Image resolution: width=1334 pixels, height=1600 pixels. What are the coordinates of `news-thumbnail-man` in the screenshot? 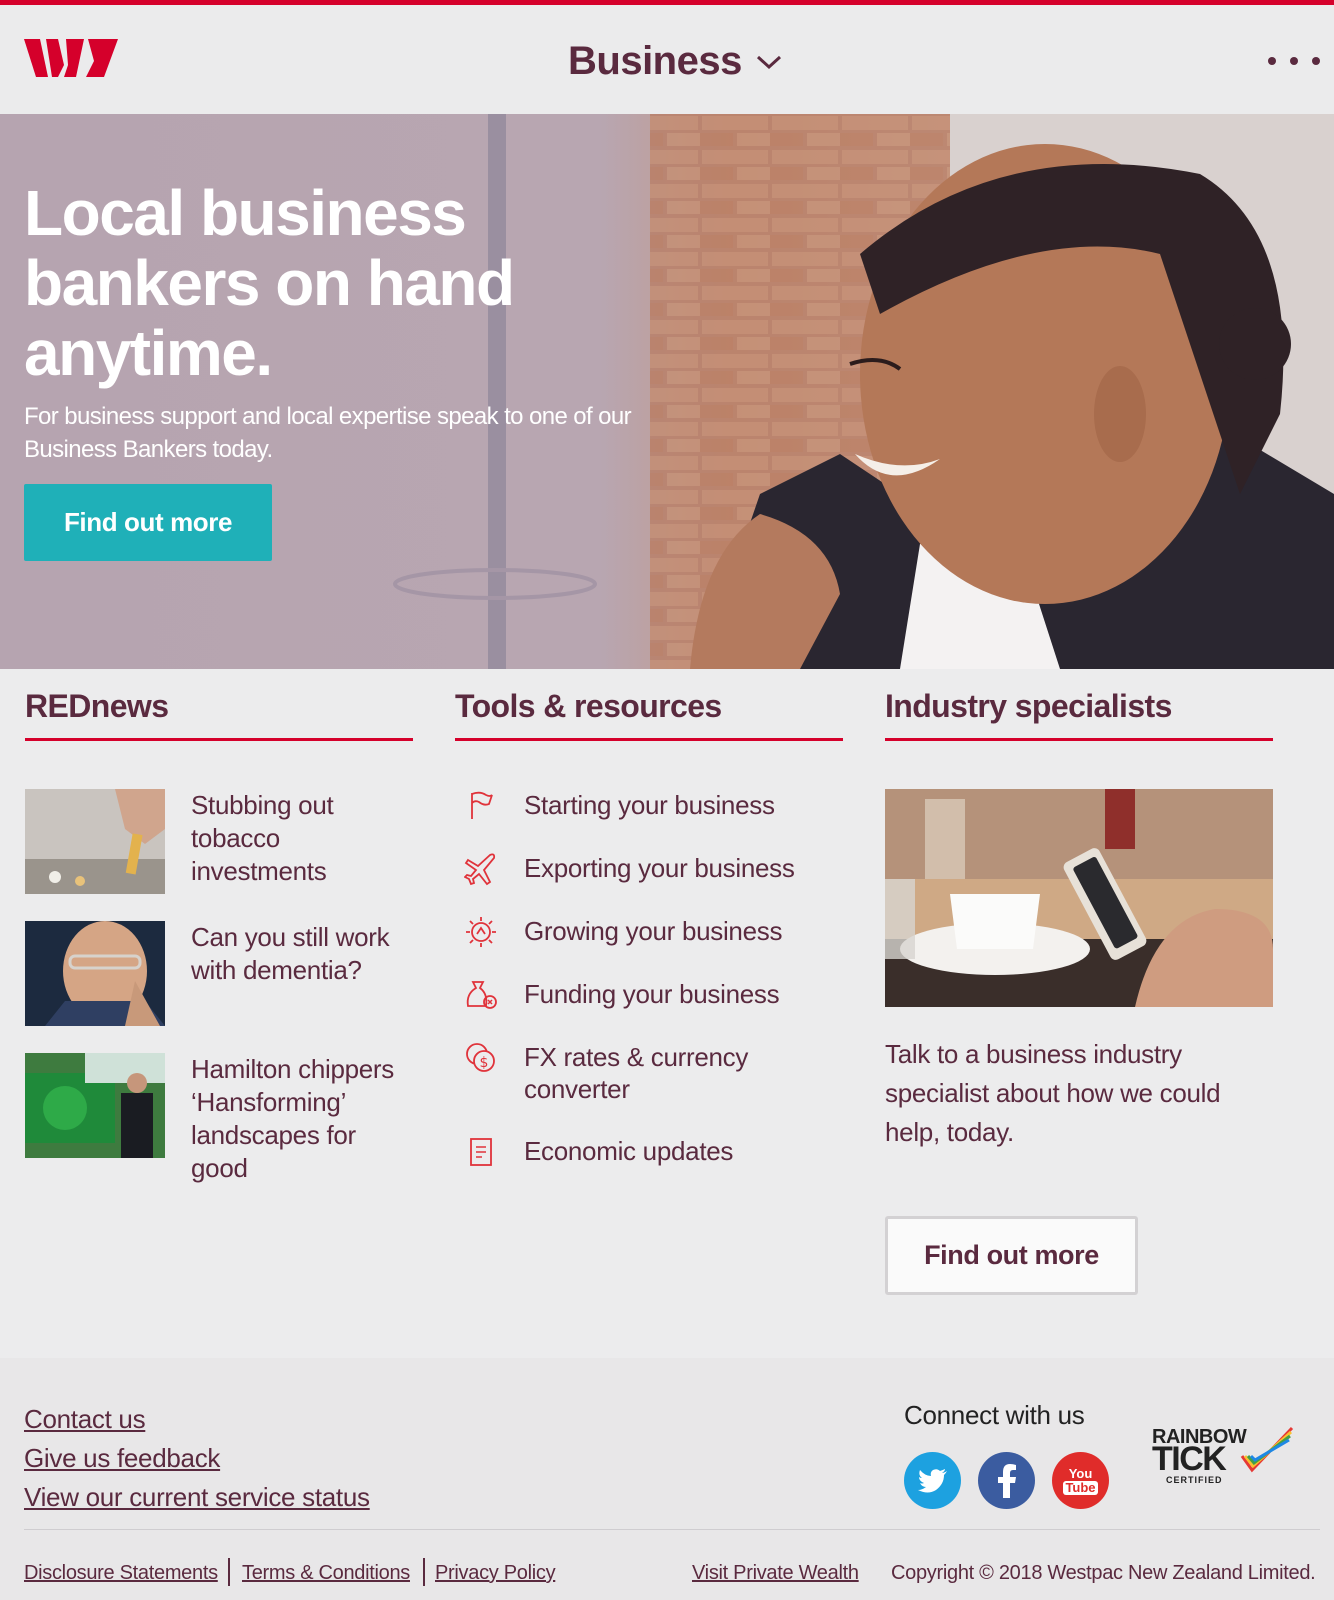 It's located at (95, 973).